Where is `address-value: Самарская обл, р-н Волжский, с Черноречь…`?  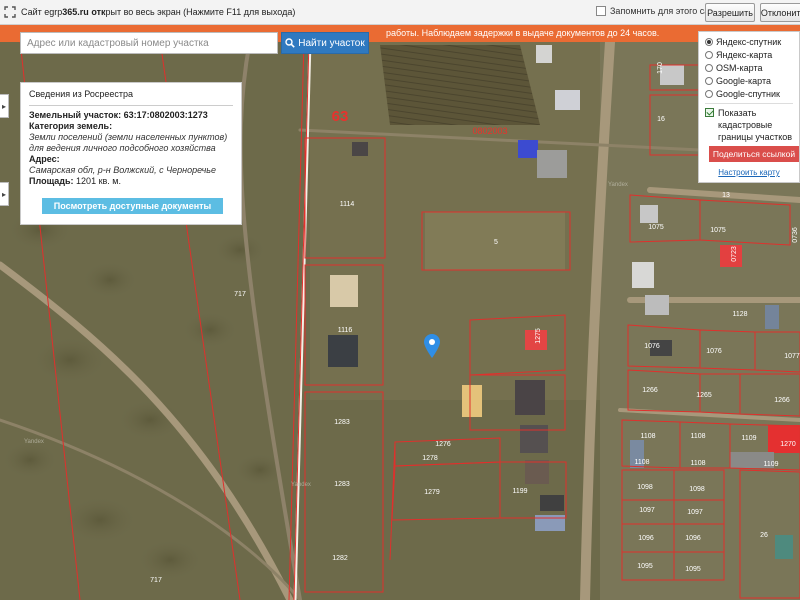 address-value: Самарская обл, р-н Волжский, с Черноречь… is located at coordinates (123, 170).